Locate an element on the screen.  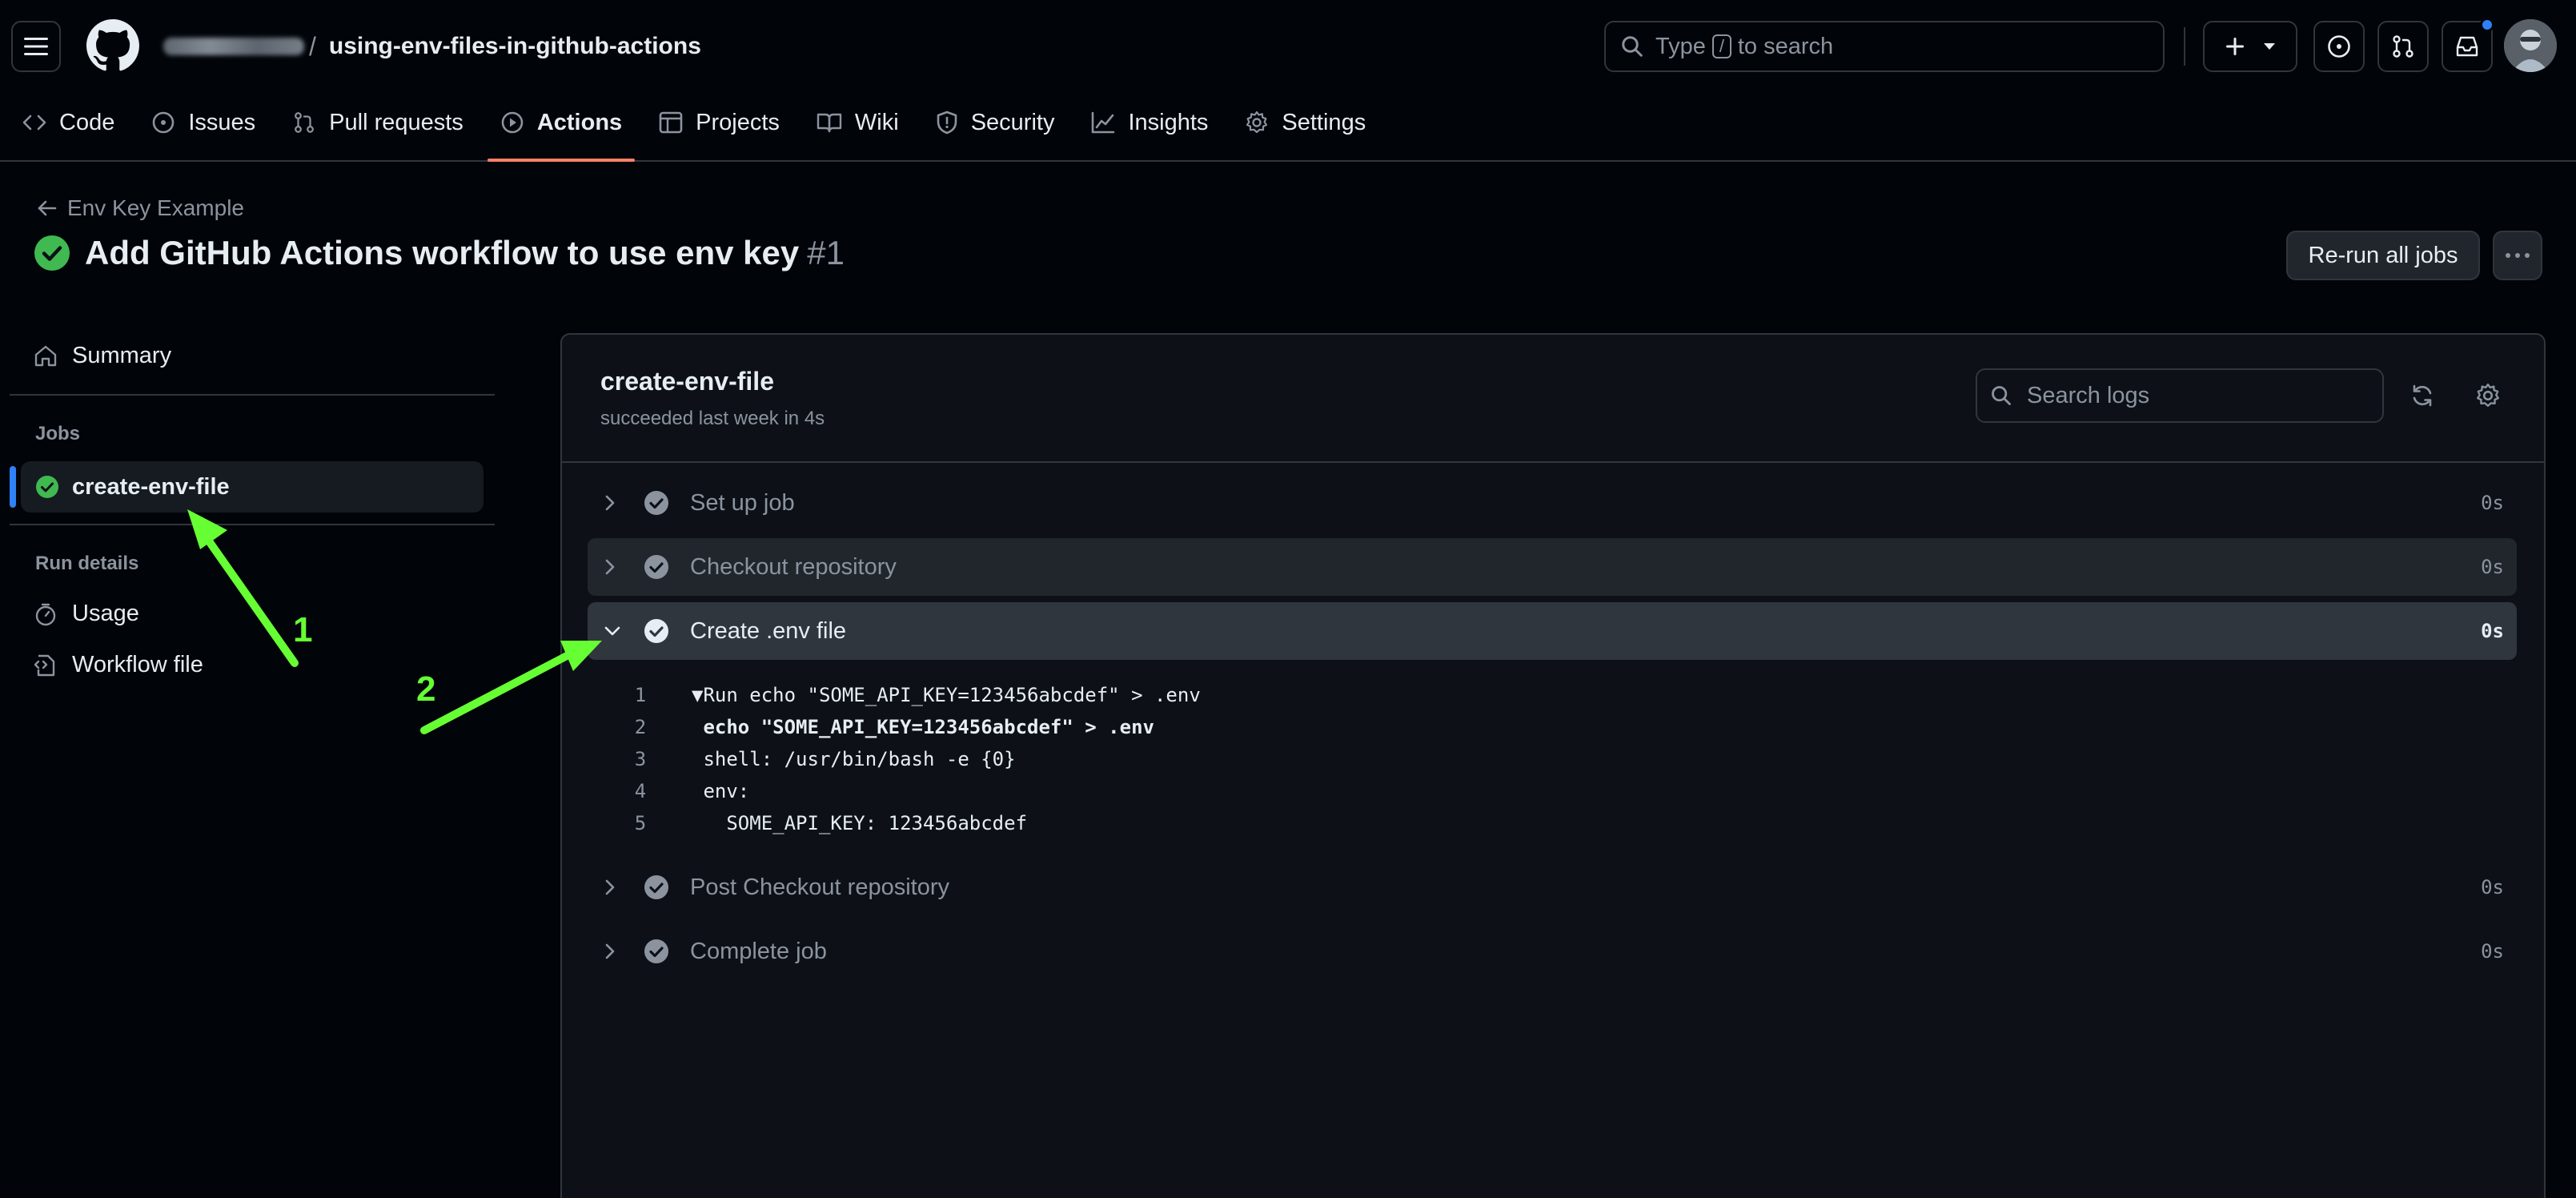
annotation-label-2: 2 is located at coordinates (426, 689).